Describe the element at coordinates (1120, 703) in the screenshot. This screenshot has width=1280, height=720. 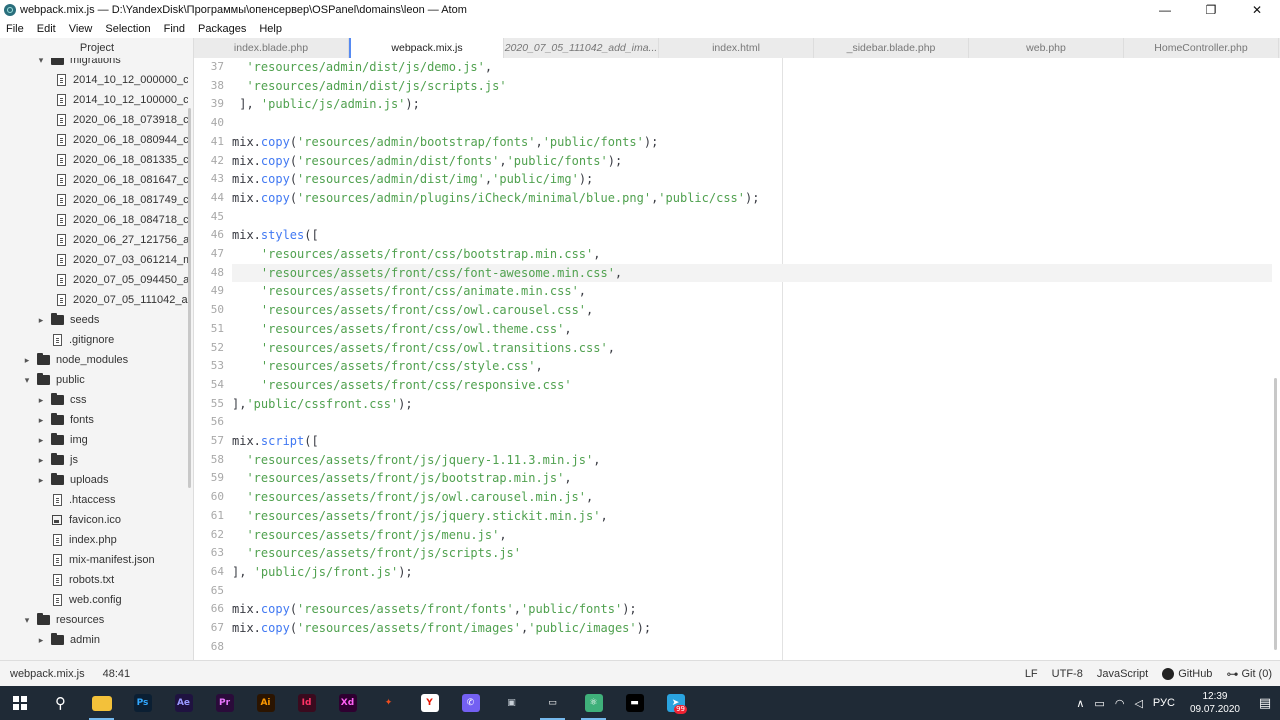
I see `wifi-icon: ◠` at that location.